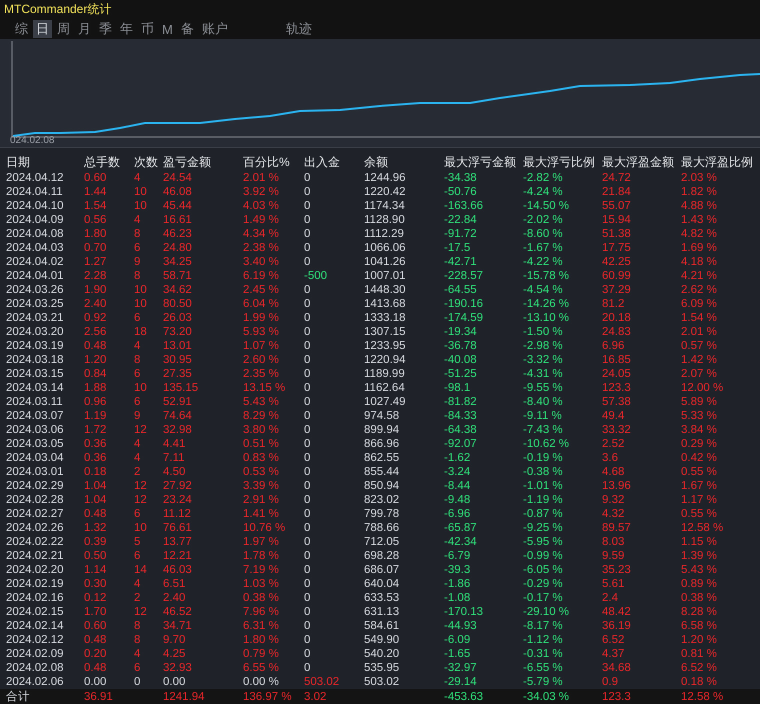  Describe the element at coordinates (699, 416) in the screenshot. I see `table-cell-text: 5.33 %` at that location.